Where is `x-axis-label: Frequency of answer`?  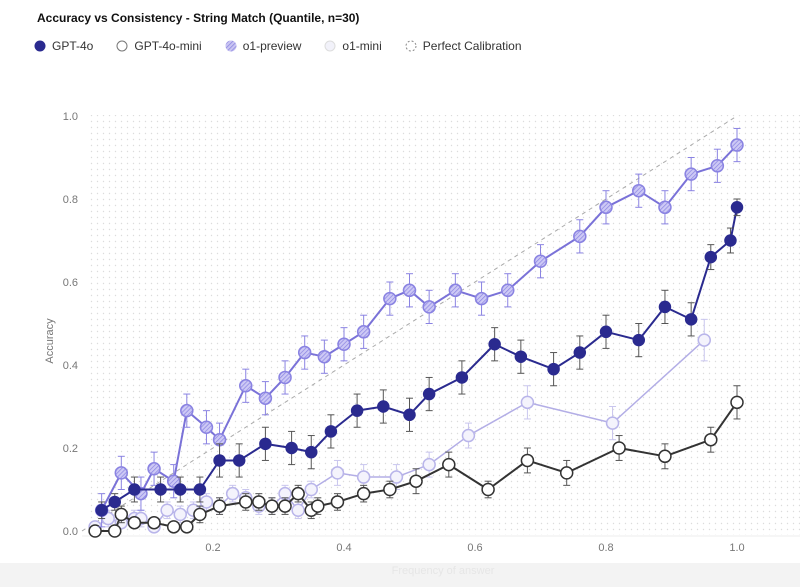 x-axis-label: Frequency of answer is located at coordinates (443, 571).